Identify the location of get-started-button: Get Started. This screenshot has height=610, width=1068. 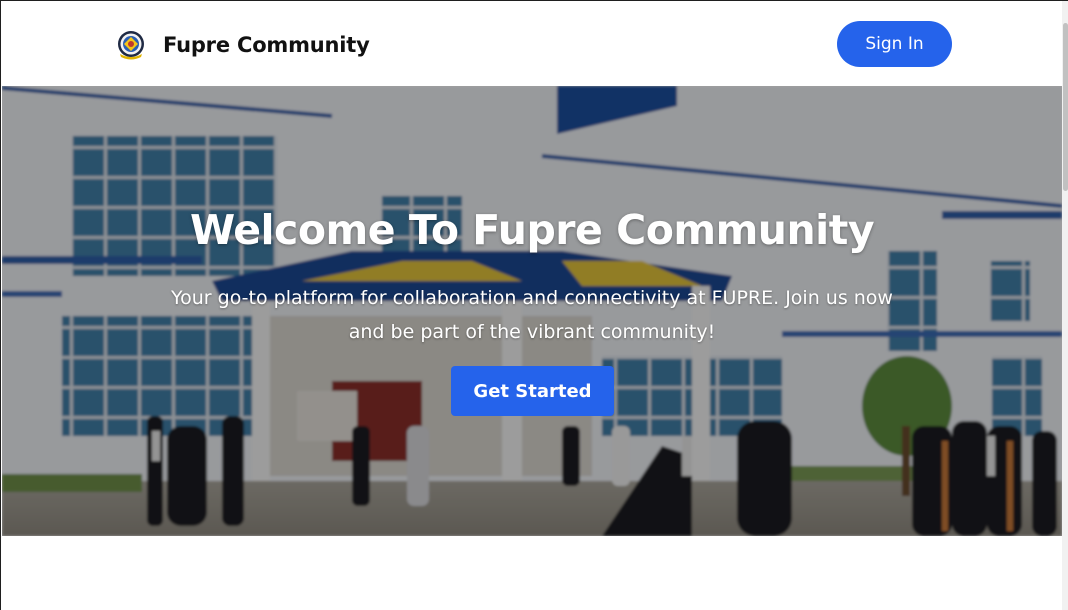
(532, 391).